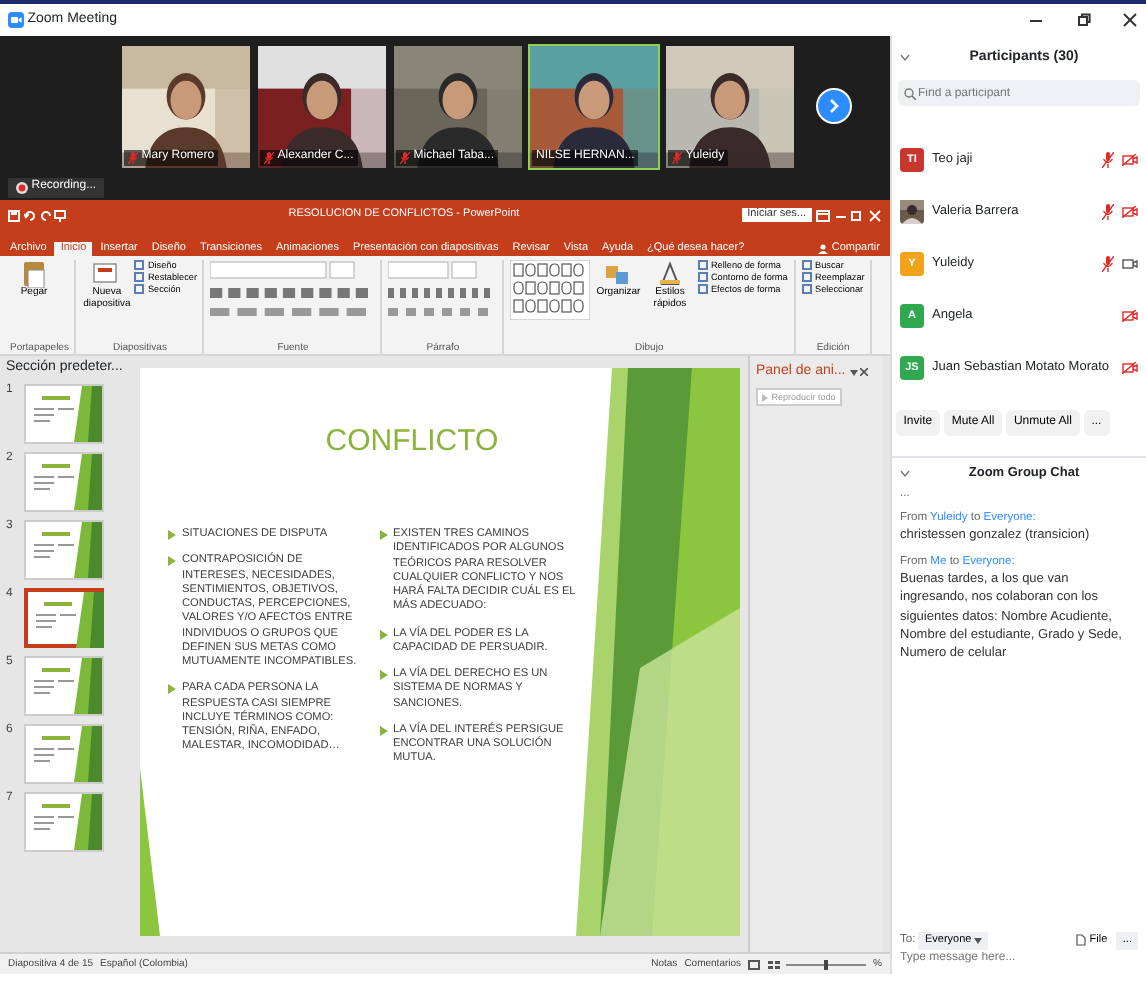 The width and height of the screenshot is (1146, 986). Describe the element at coordinates (669, 274) in the screenshot. I see `styles-icon` at that location.